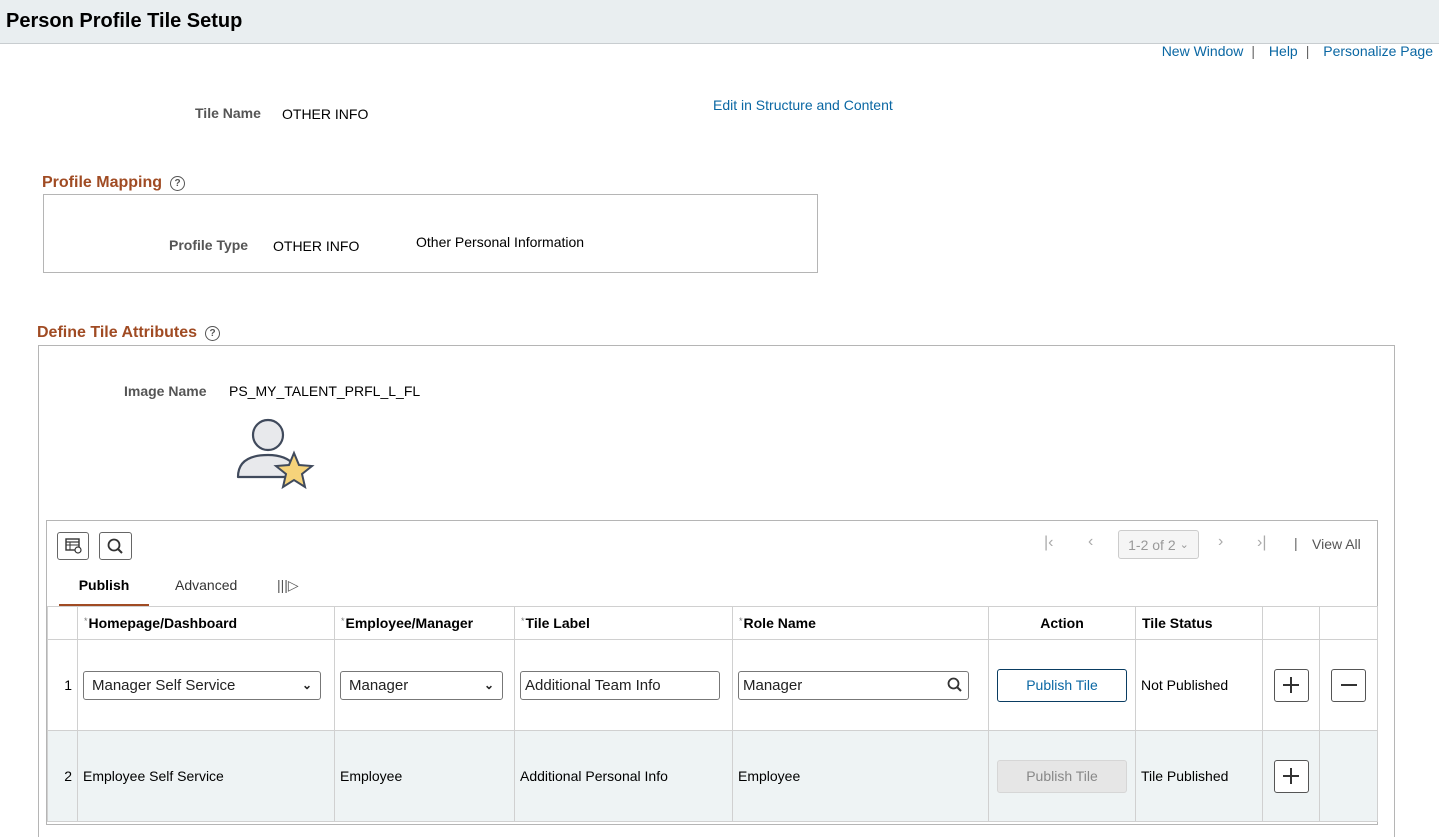  Describe the element at coordinates (62, 623) in the screenshot. I see `row-number-header` at that location.